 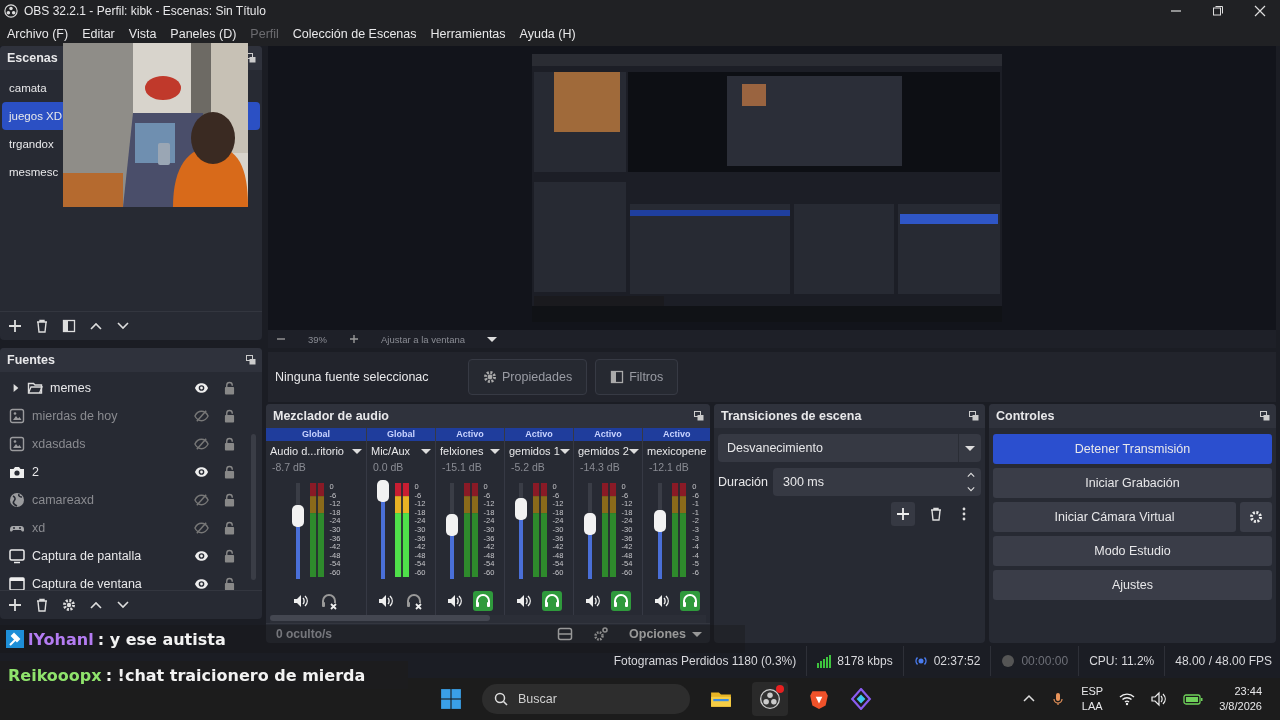 What do you see at coordinates (1256, 517) in the screenshot?
I see `settings-button` at bounding box center [1256, 517].